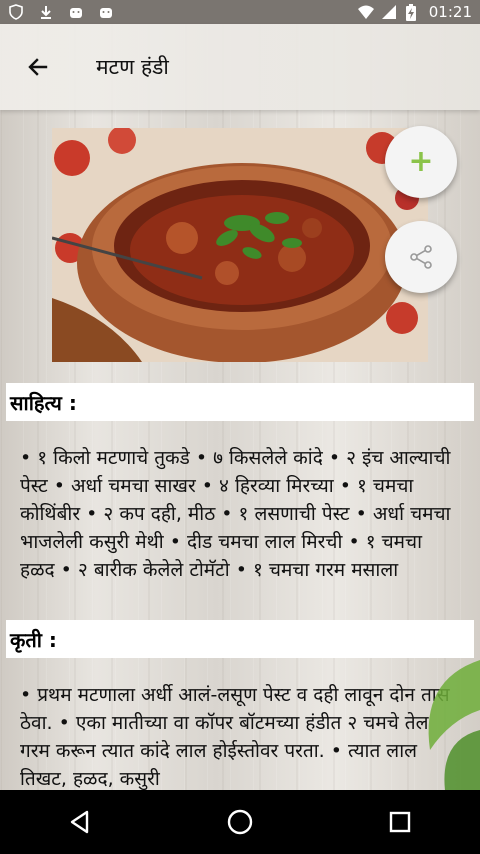  I want to click on add-to-favorites-button: +, so click(421, 162).